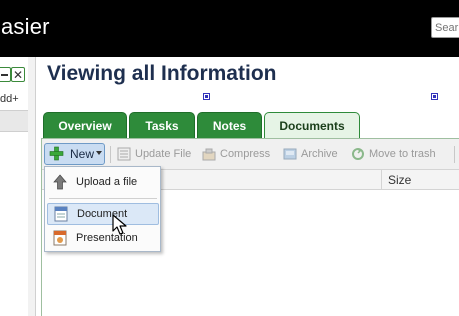 The image size is (459, 316). What do you see at coordinates (99, 153) in the screenshot?
I see `chevron-down-icon` at bounding box center [99, 153].